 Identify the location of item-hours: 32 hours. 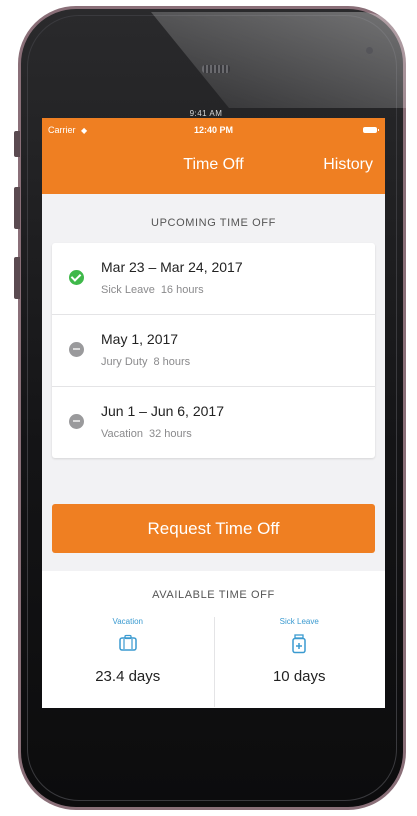
(170, 434).